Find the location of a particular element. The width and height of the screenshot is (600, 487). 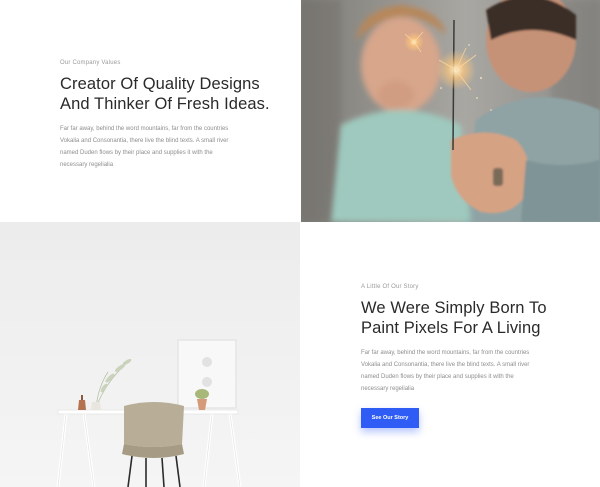

values-heading-line-2: And Thinker Of Fresh Ideas. is located at coordinates (165, 104).